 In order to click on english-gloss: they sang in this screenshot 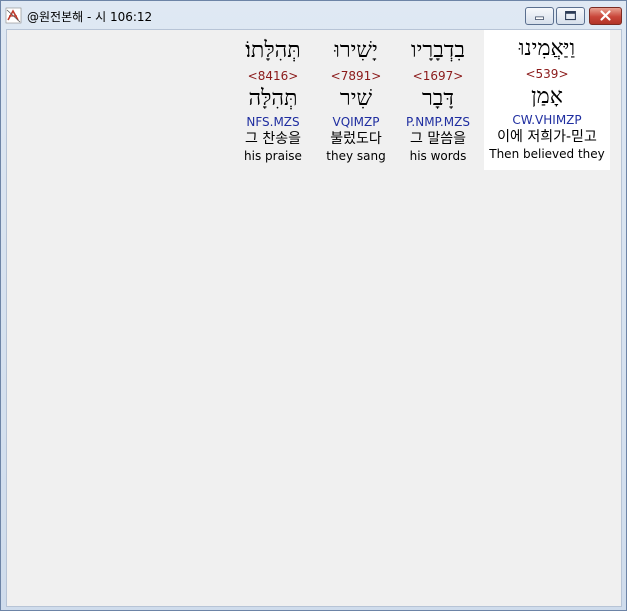, I will do `click(356, 156)`.